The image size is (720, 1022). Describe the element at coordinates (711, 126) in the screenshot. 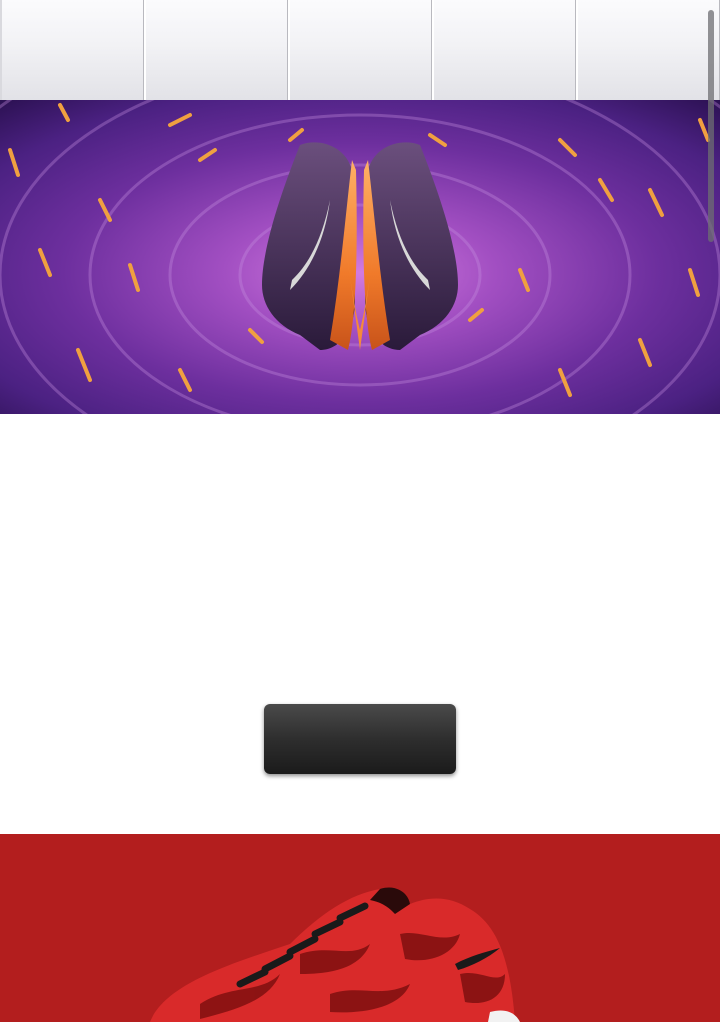

I see `scrollbar-thumb` at that location.